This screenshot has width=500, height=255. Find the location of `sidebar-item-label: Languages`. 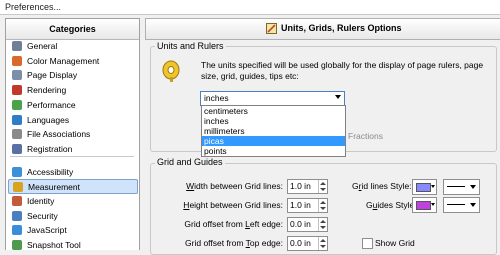

sidebar-item-label: Languages is located at coordinates (48, 119).